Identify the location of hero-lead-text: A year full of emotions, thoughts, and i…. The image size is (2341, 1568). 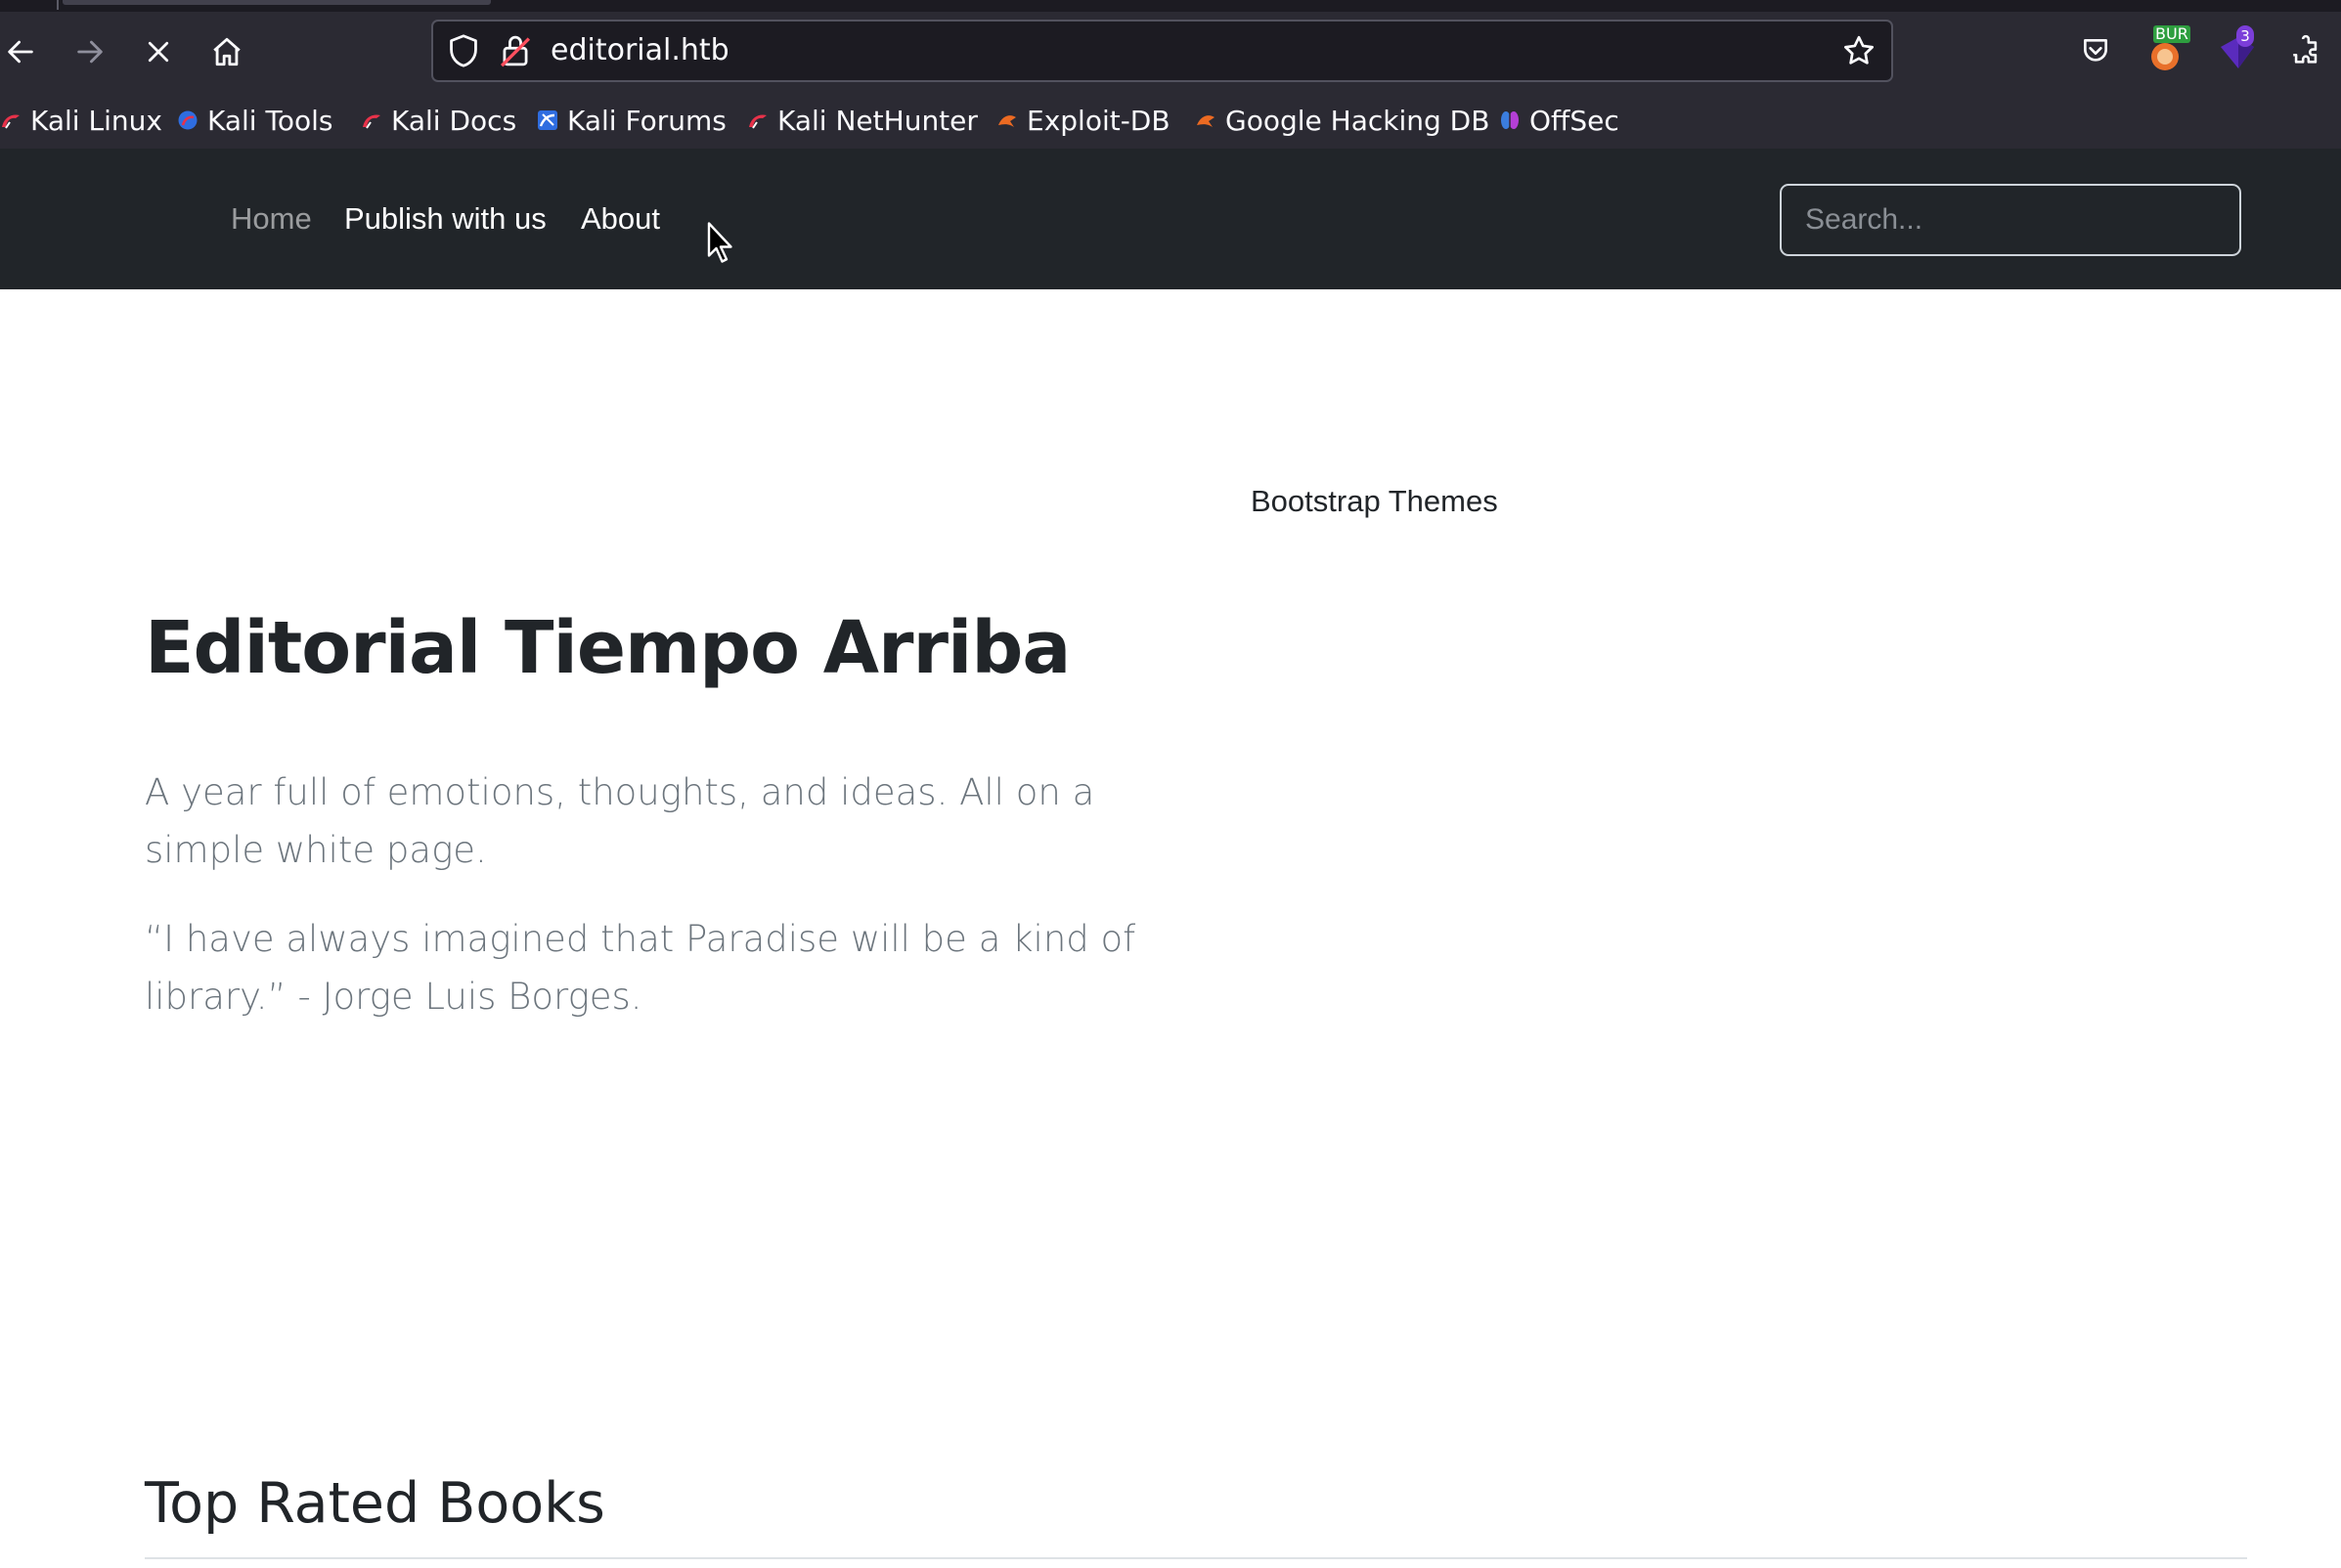
(620, 821).